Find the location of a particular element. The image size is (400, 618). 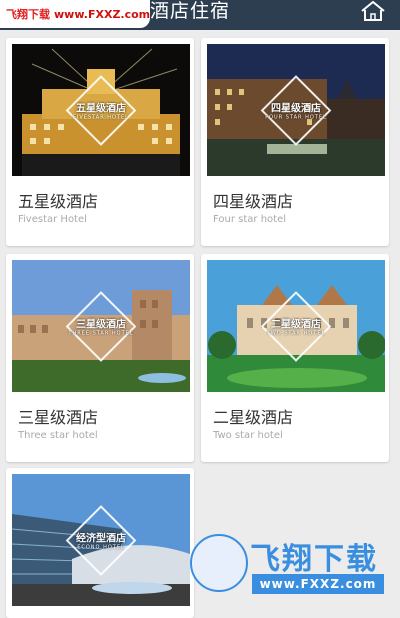

watermark-brand: 飞翔下载 is located at coordinates (28, 14).